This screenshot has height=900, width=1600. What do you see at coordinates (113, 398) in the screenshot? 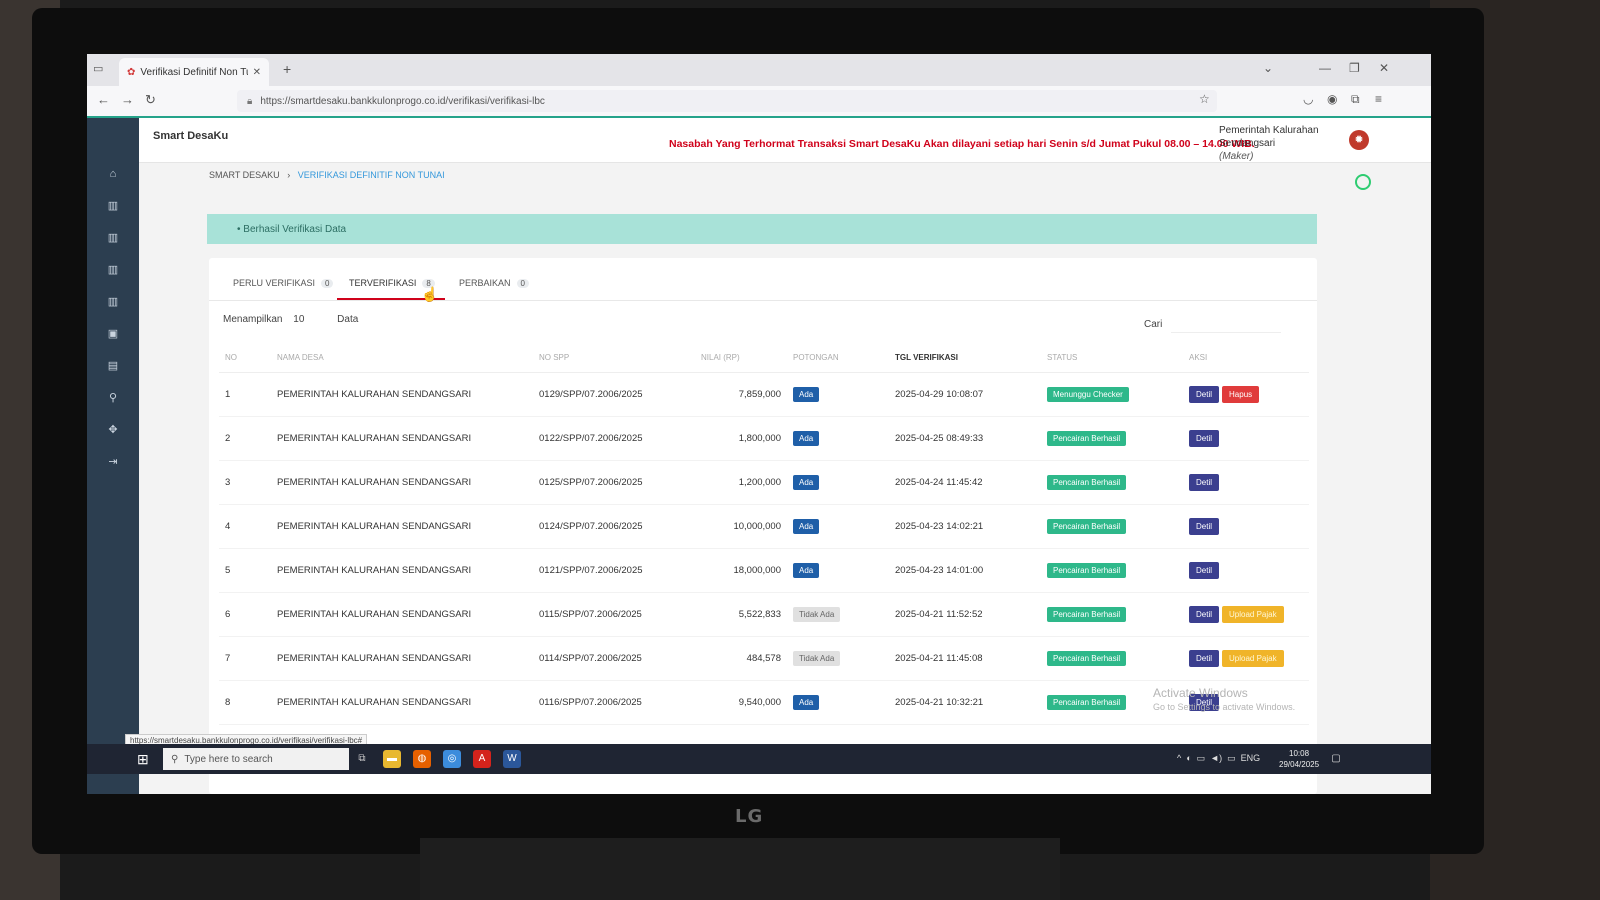
I see `search-icon: ⚲` at bounding box center [113, 398].